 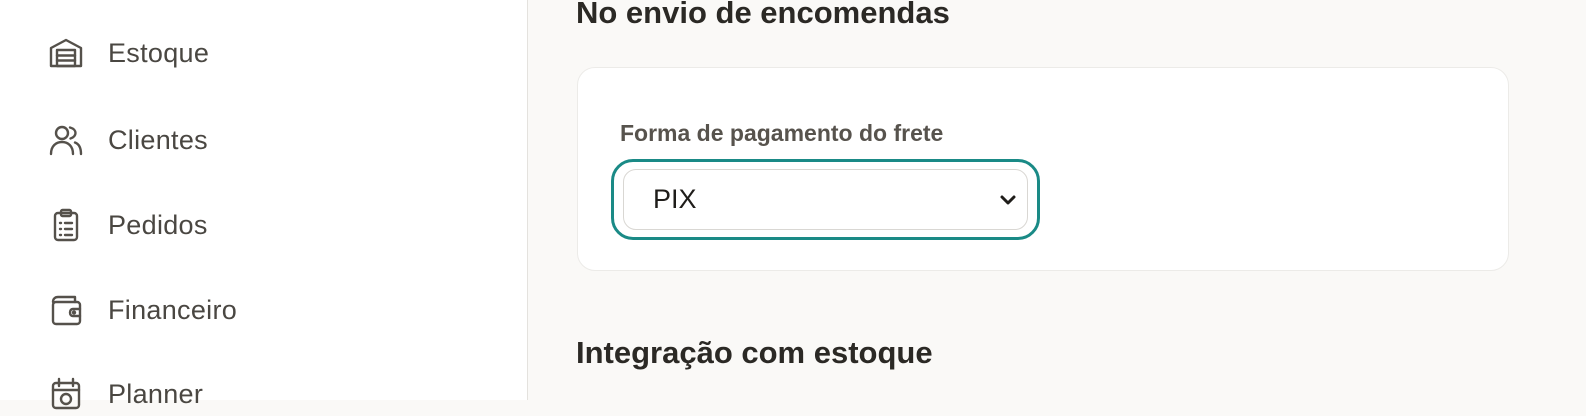 What do you see at coordinates (263, 310) in the screenshot?
I see `sidebar-item-financeiro: Financeiro` at bounding box center [263, 310].